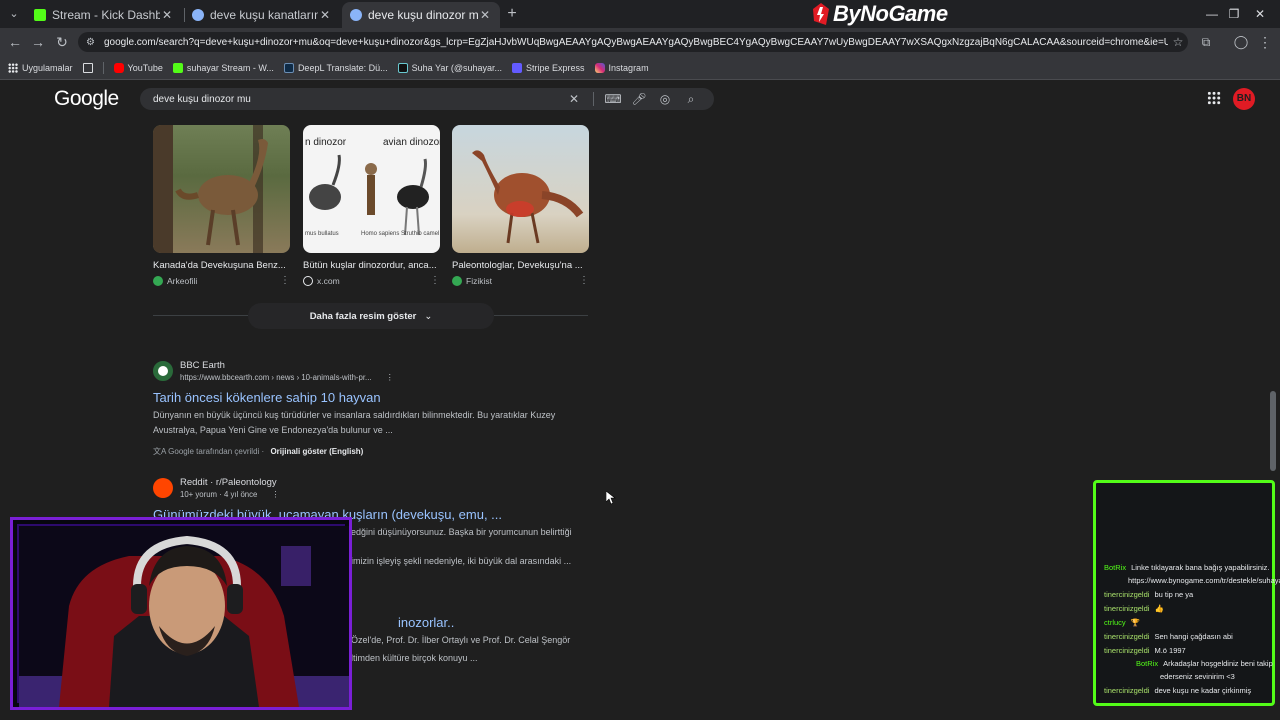 This screenshot has height=720, width=1280. I want to click on chat-message: tinercinizgeldi Sen hangi çağdasın abi, so click(1168, 636).